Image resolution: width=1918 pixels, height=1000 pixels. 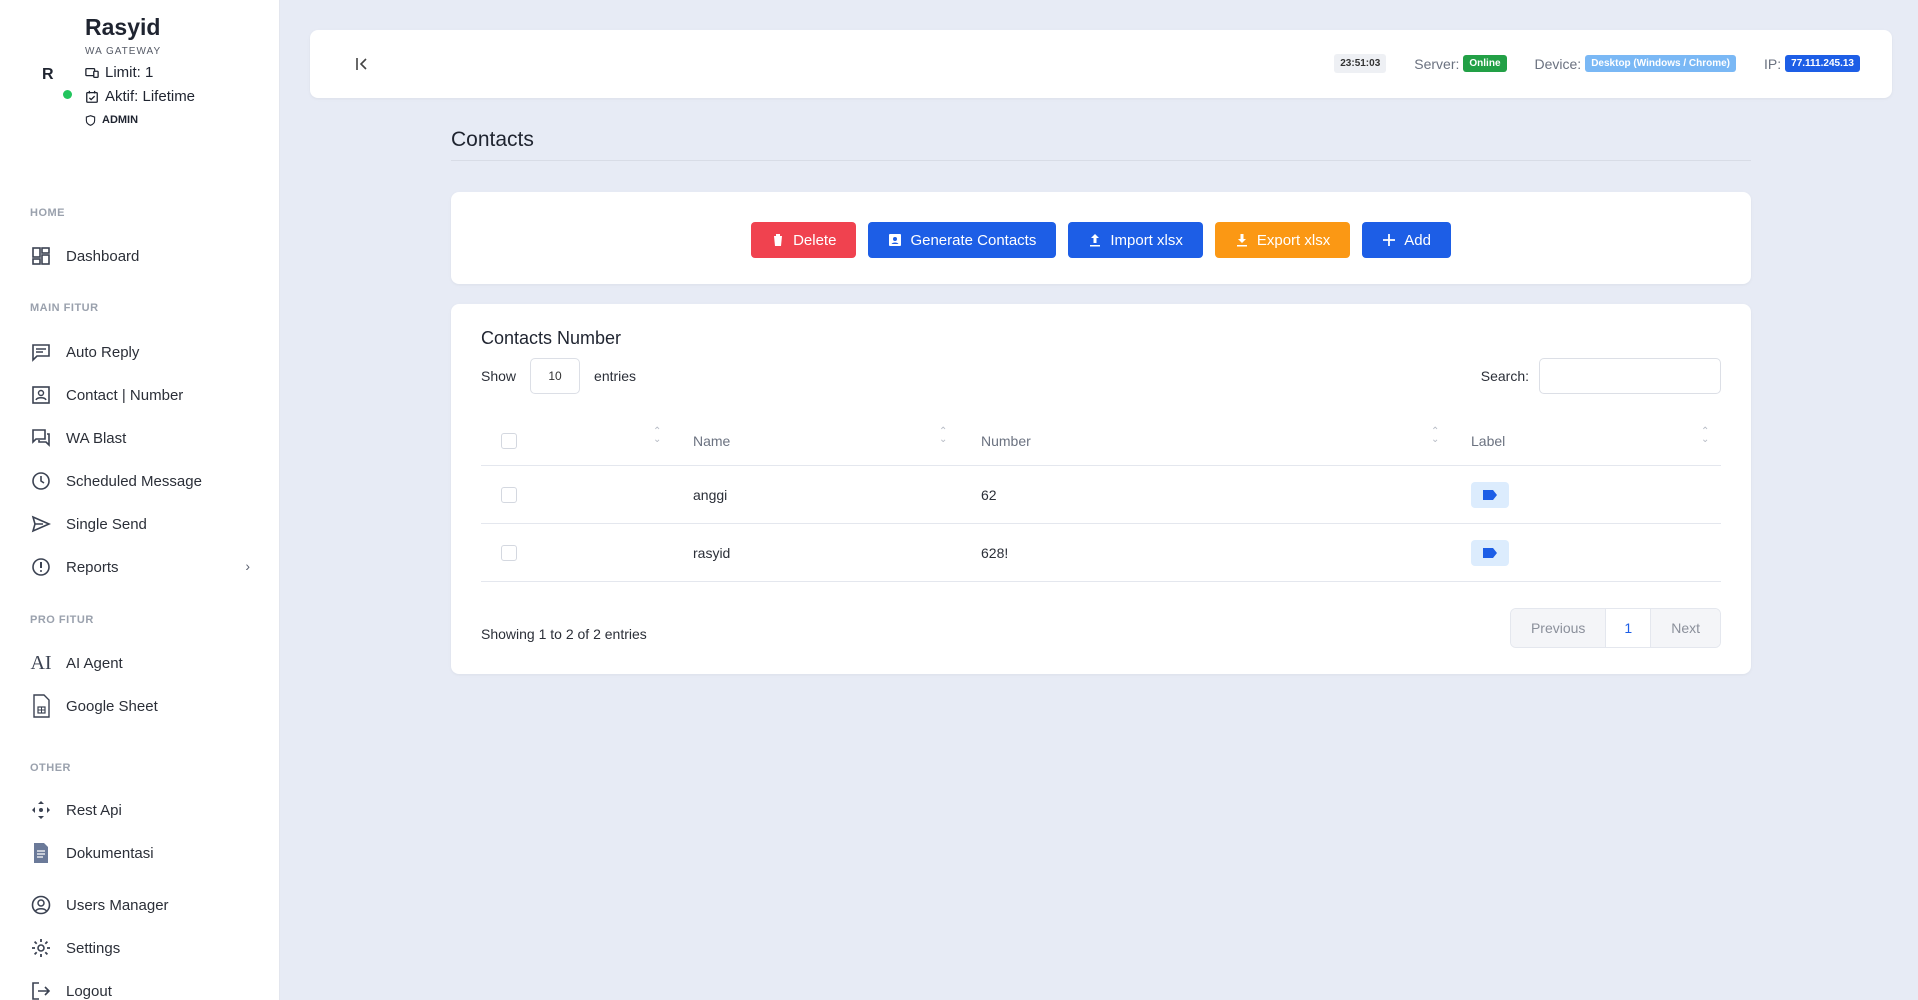 I want to click on tag-icon, so click(x=1490, y=494).